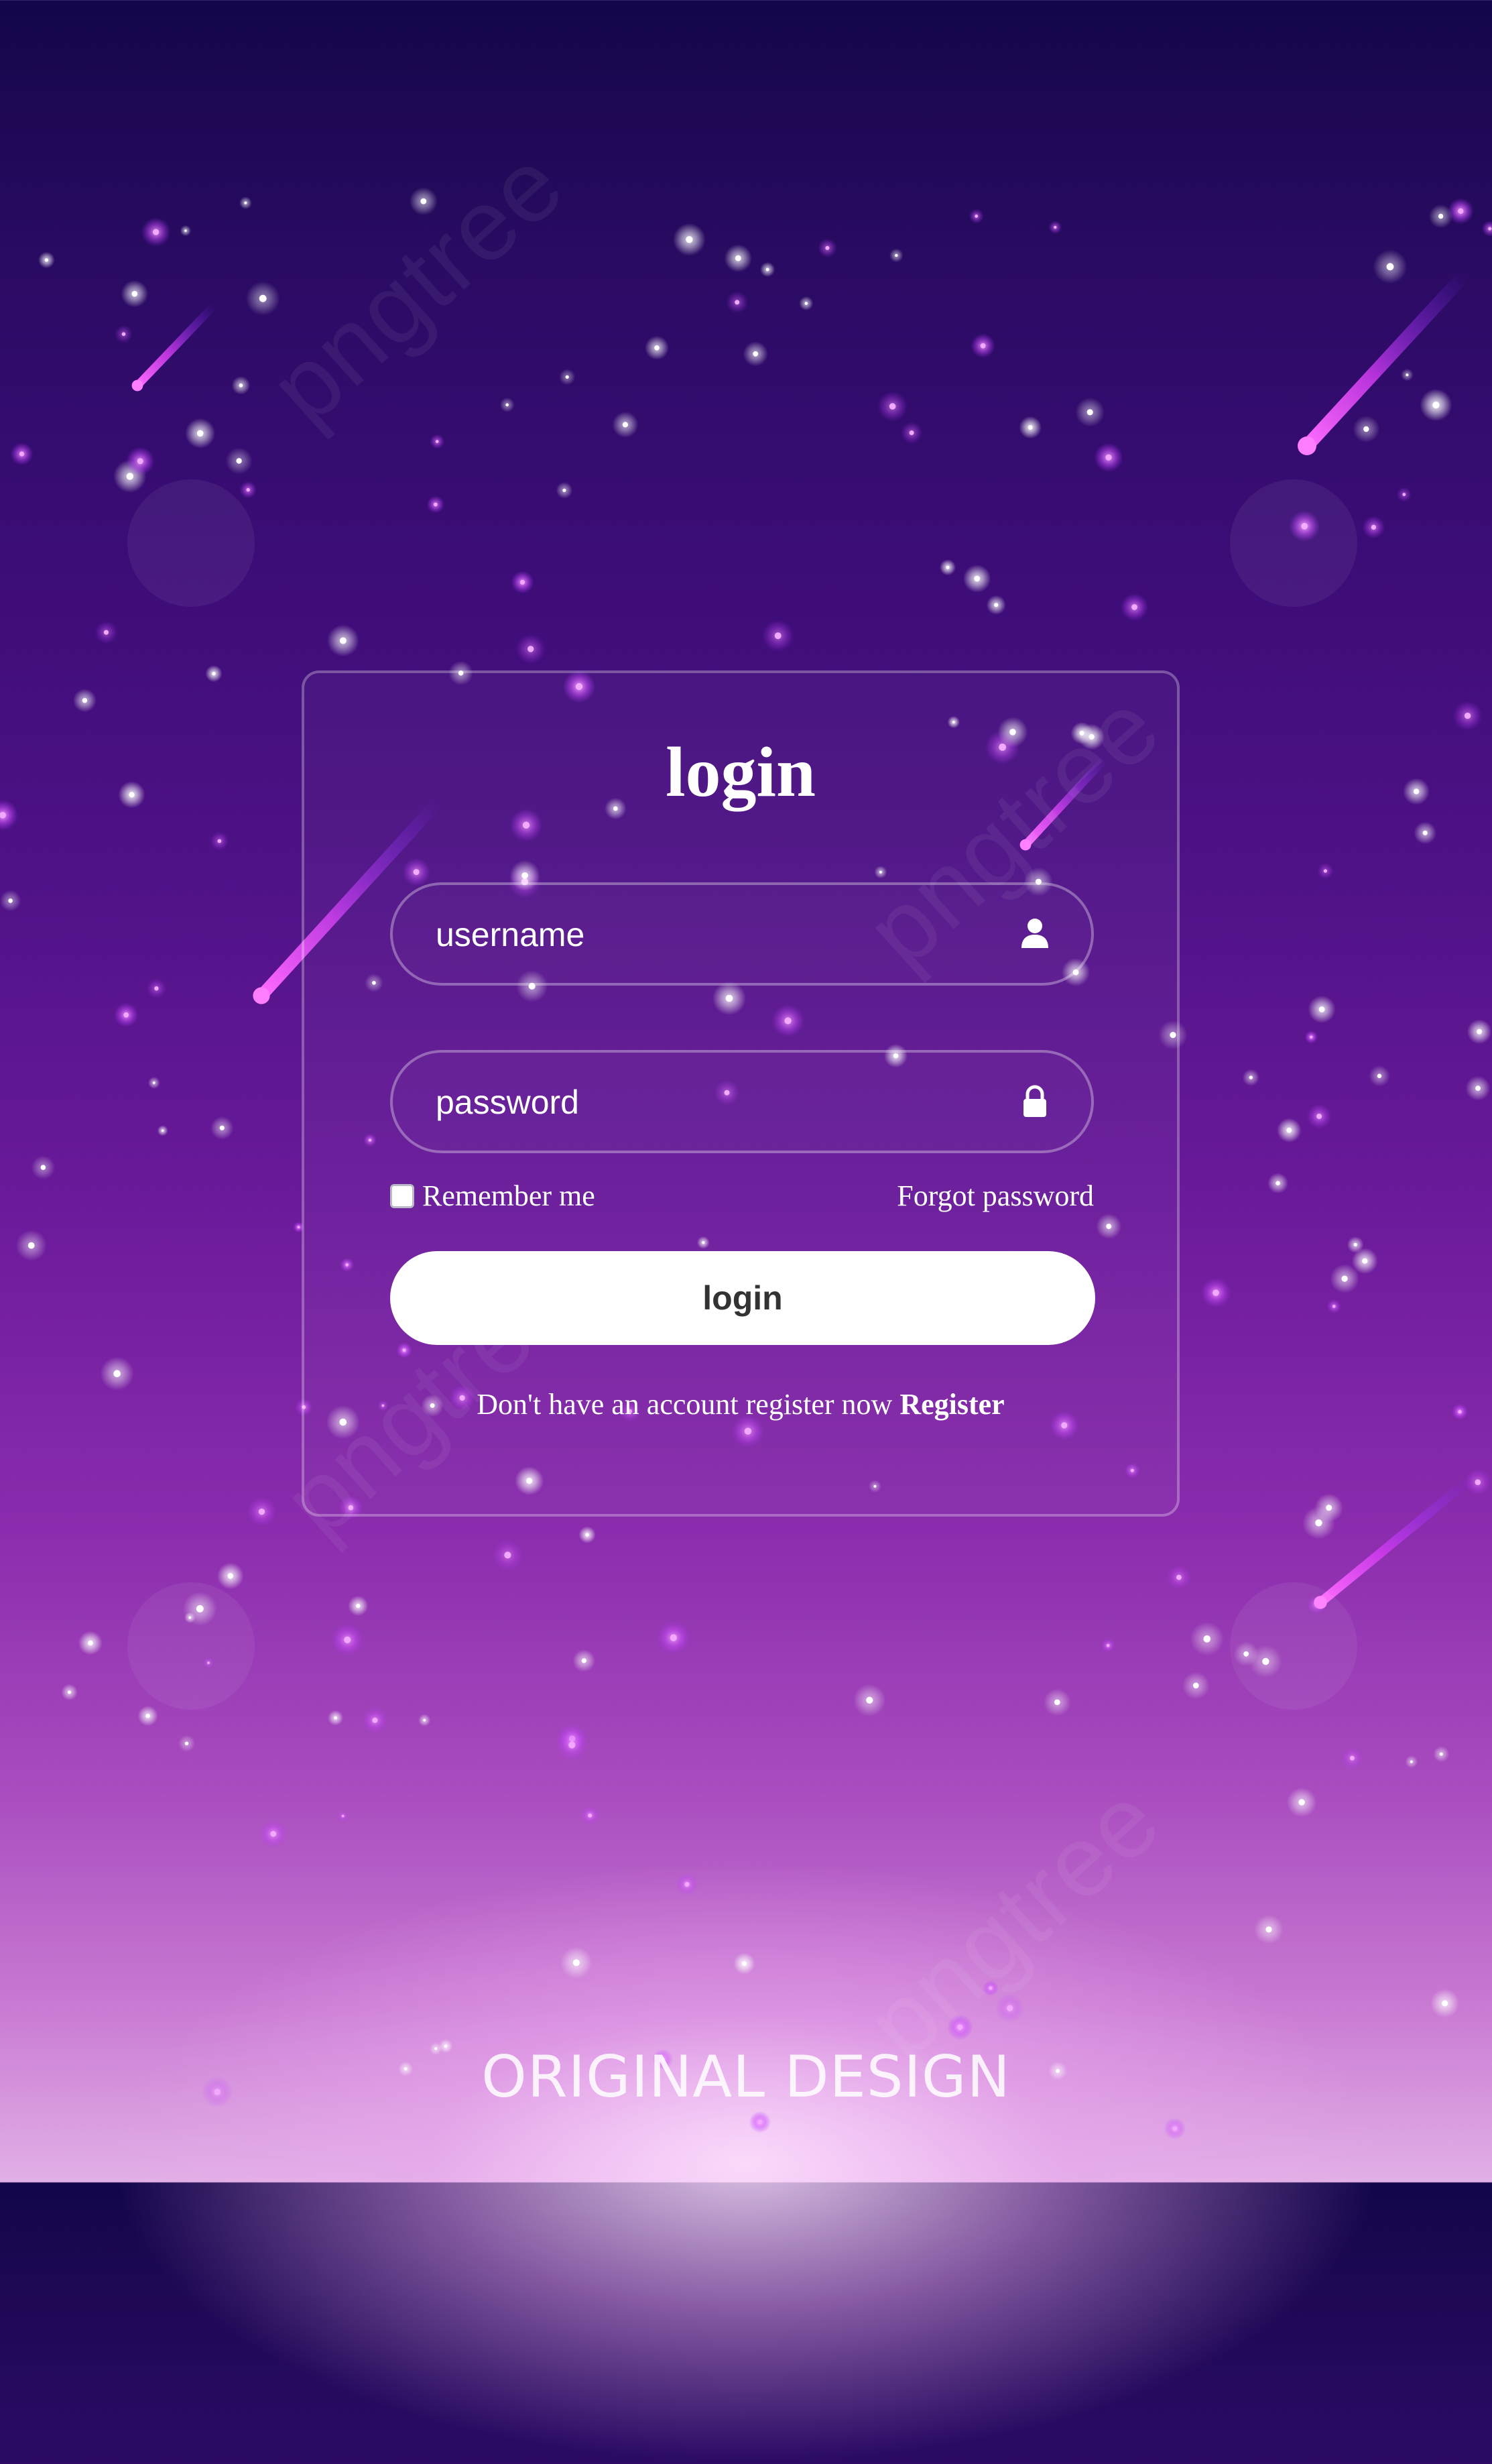  Describe the element at coordinates (741, 772) in the screenshot. I see `card-title: login` at that location.